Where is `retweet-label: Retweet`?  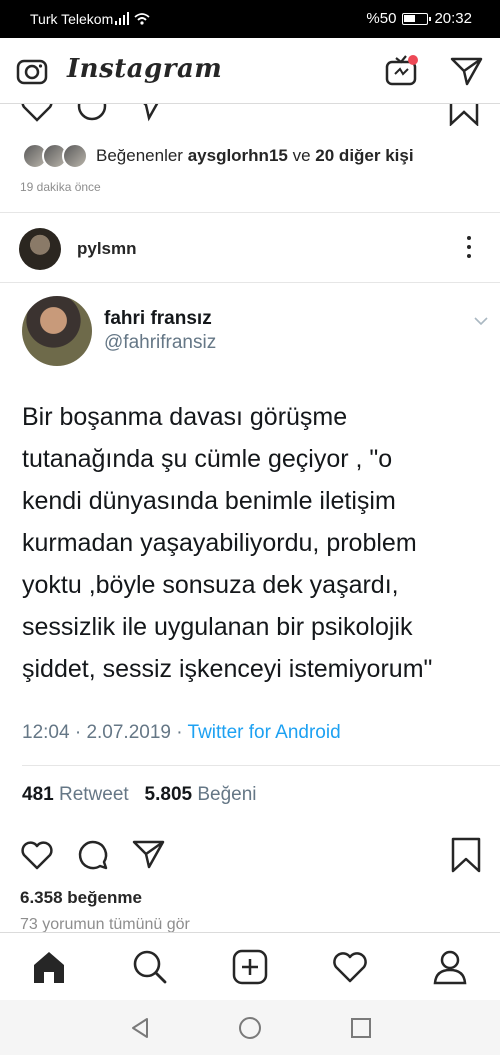
retweet-label: Retweet is located at coordinates (93, 794).